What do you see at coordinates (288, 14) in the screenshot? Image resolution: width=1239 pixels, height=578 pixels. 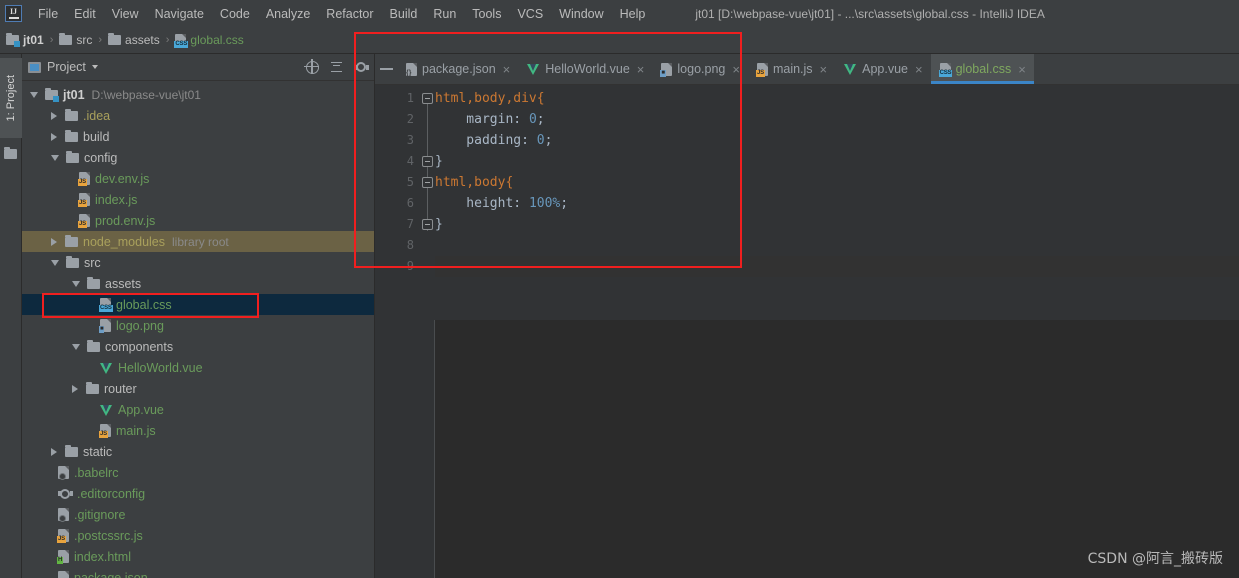 I see `menu-item-analyze: Analyze` at bounding box center [288, 14].